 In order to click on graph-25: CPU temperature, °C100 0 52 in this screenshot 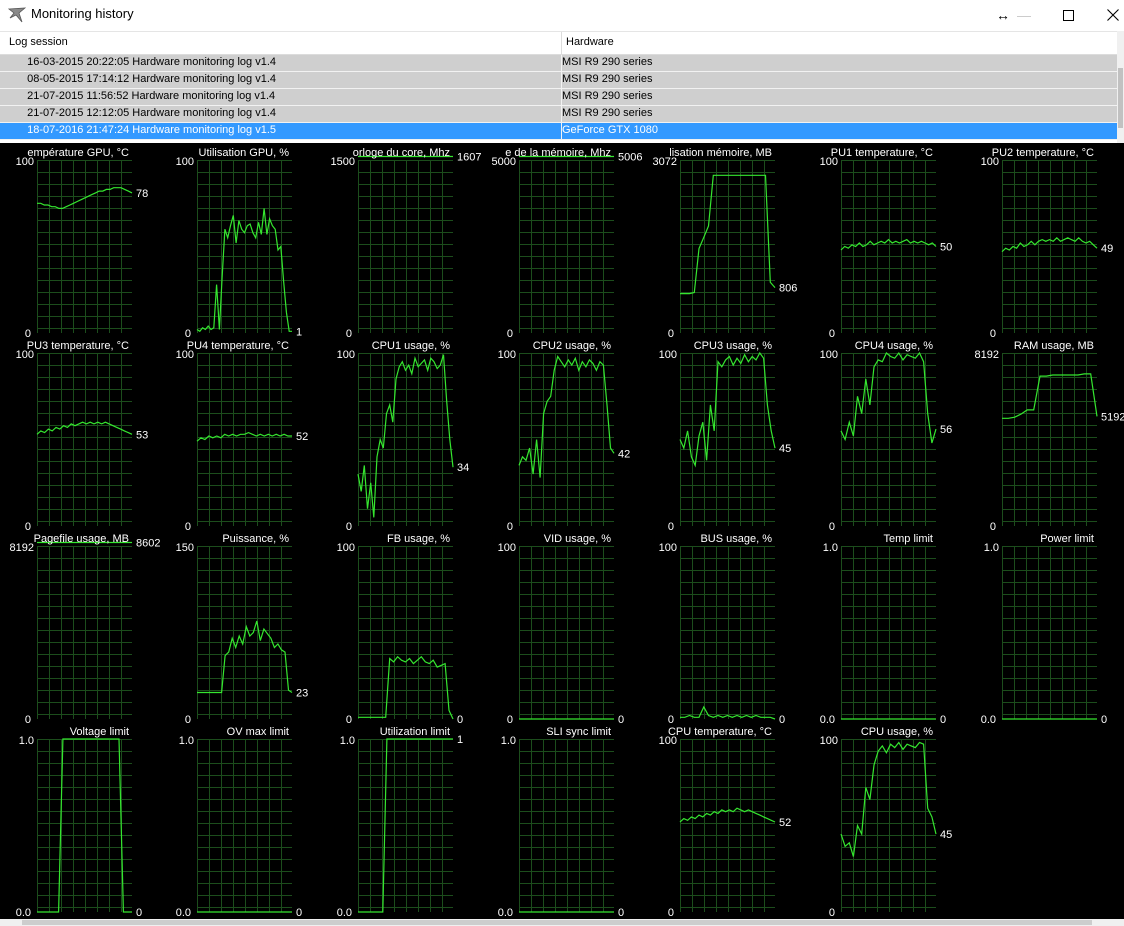, I will do `click(725, 822)`.